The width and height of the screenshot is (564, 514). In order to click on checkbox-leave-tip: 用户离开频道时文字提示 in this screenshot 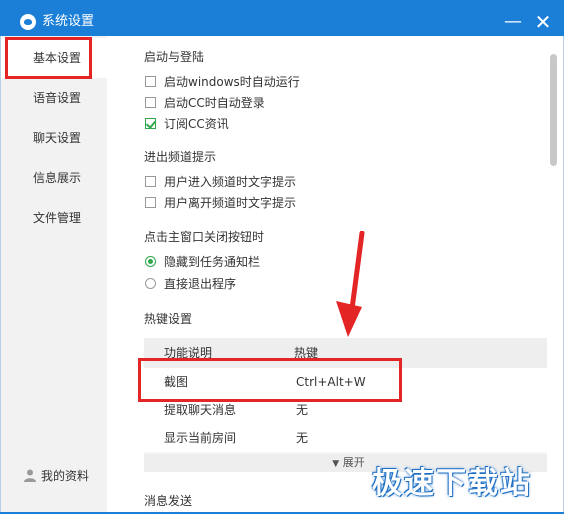, I will do `click(220, 203)`.